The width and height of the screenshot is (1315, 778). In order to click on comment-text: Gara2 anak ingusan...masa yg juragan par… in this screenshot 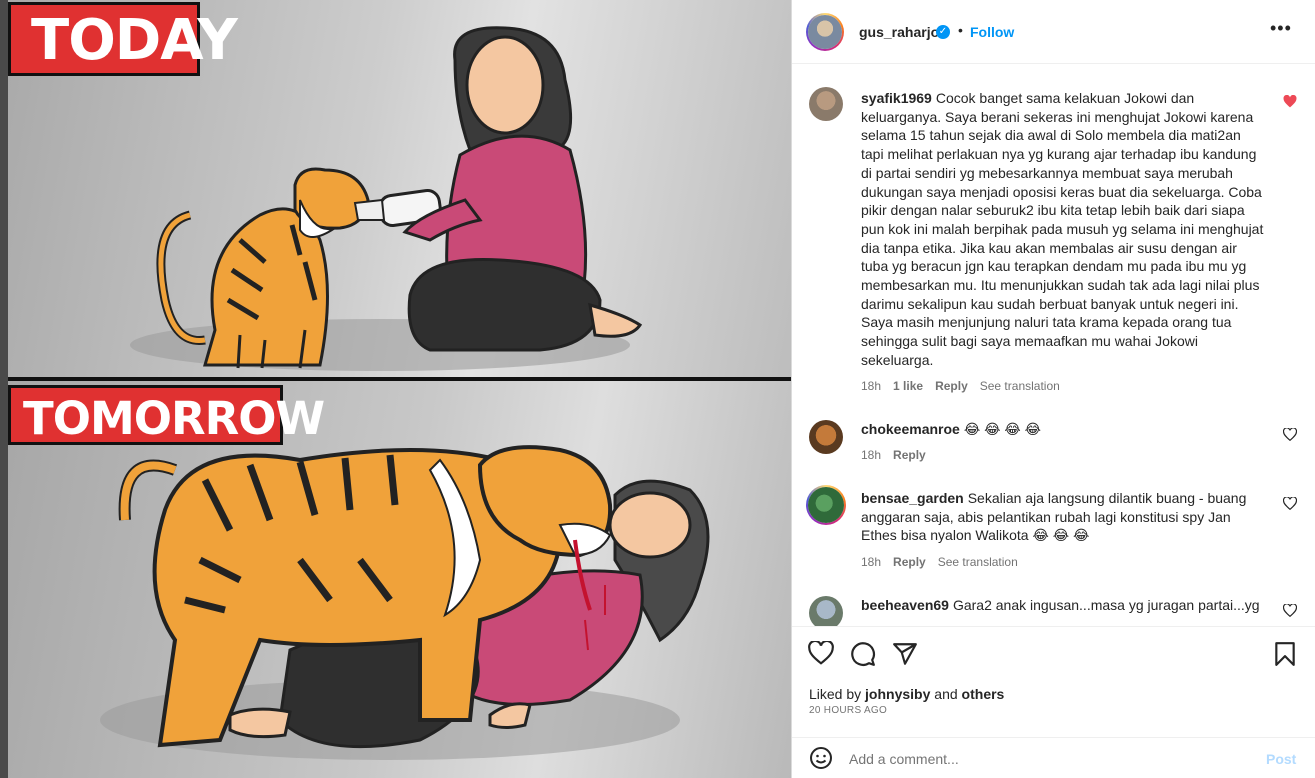, I will do `click(1106, 605)`.